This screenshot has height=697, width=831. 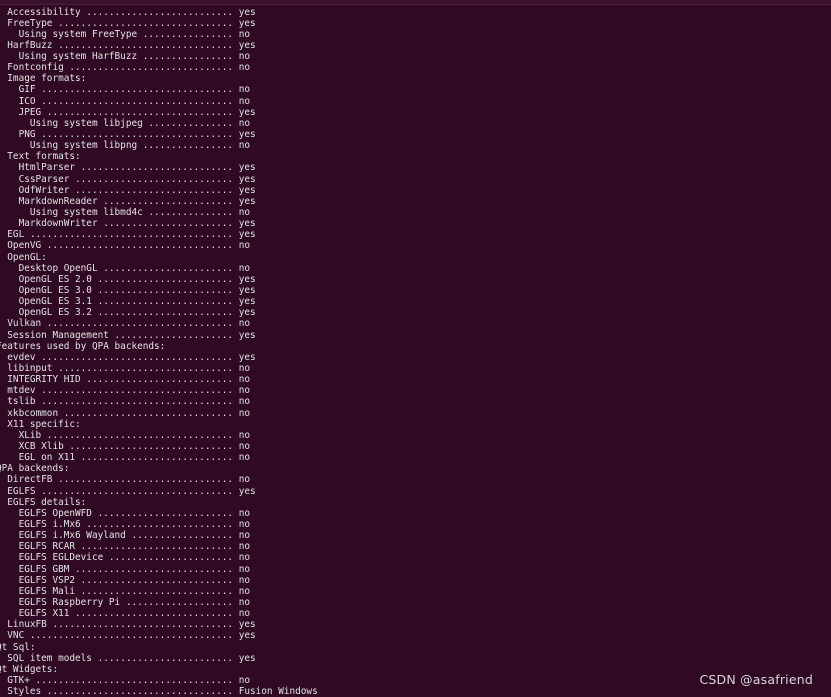 What do you see at coordinates (756, 679) in the screenshot?
I see `csdn-watermark: CSDN @asafriend` at bounding box center [756, 679].